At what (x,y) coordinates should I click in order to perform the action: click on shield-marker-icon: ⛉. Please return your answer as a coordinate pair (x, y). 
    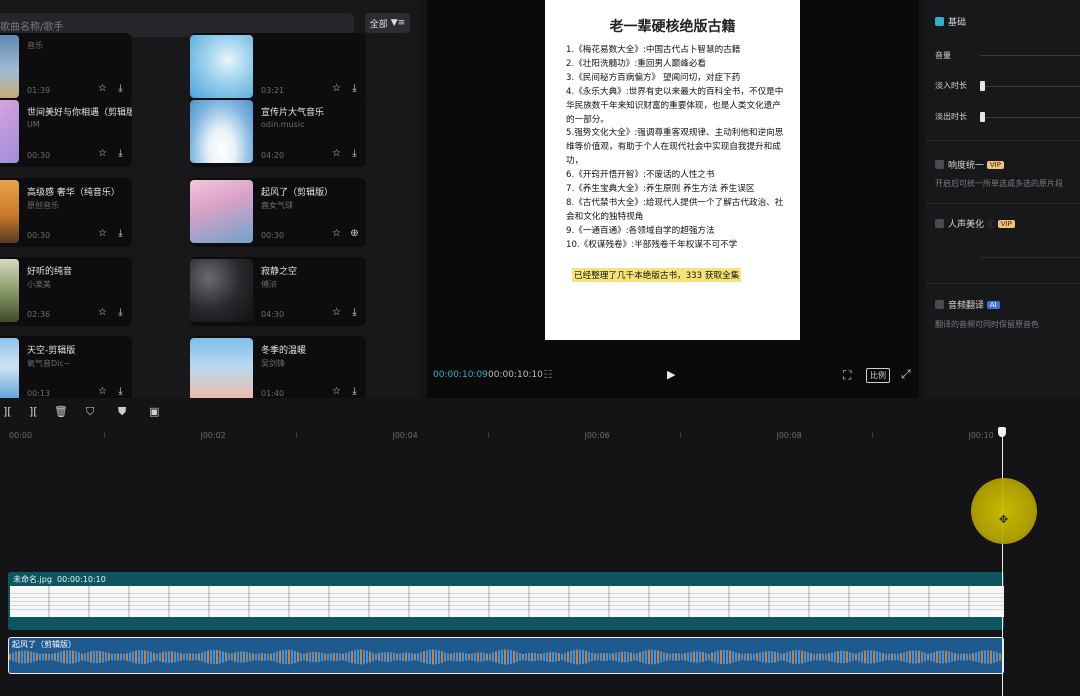
    Looking at the image, I should click on (90, 412).